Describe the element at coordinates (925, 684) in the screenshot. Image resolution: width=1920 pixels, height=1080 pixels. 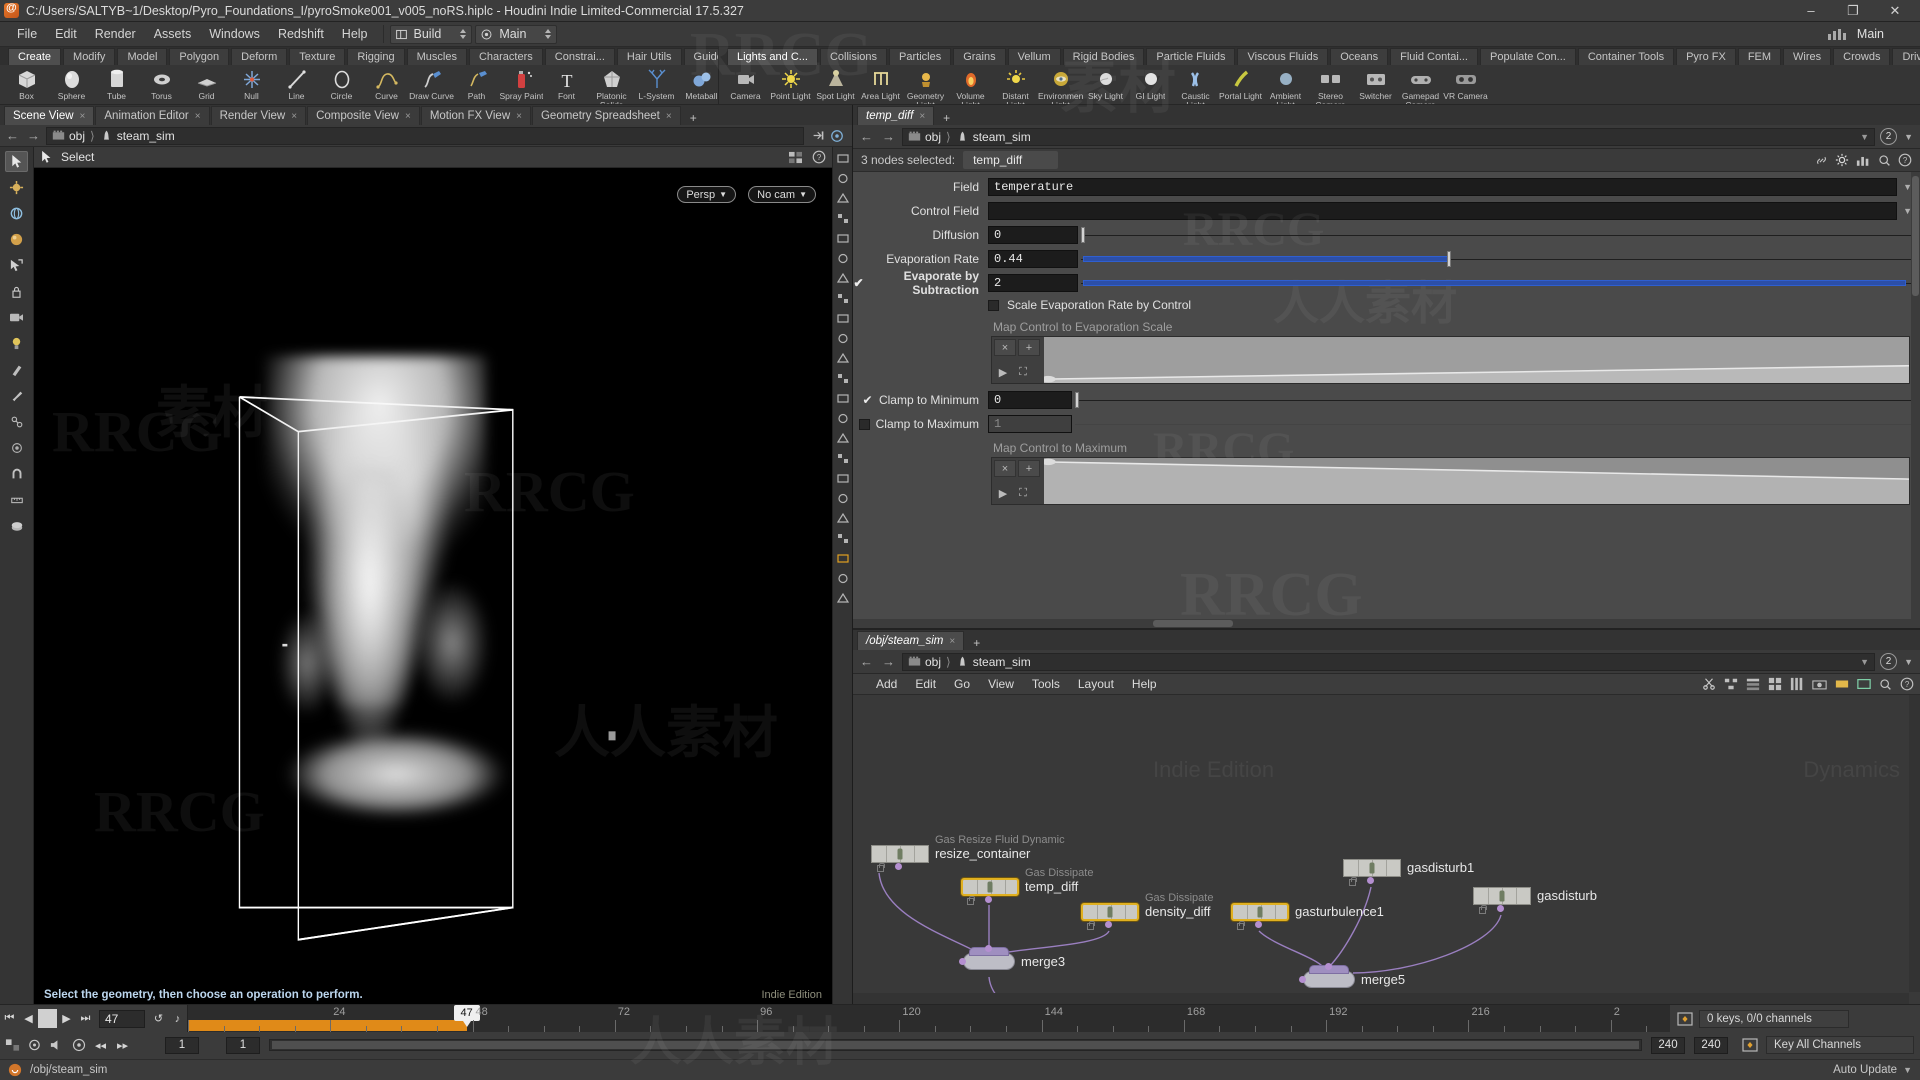
I see `network-menu-edit: Edit` at that location.